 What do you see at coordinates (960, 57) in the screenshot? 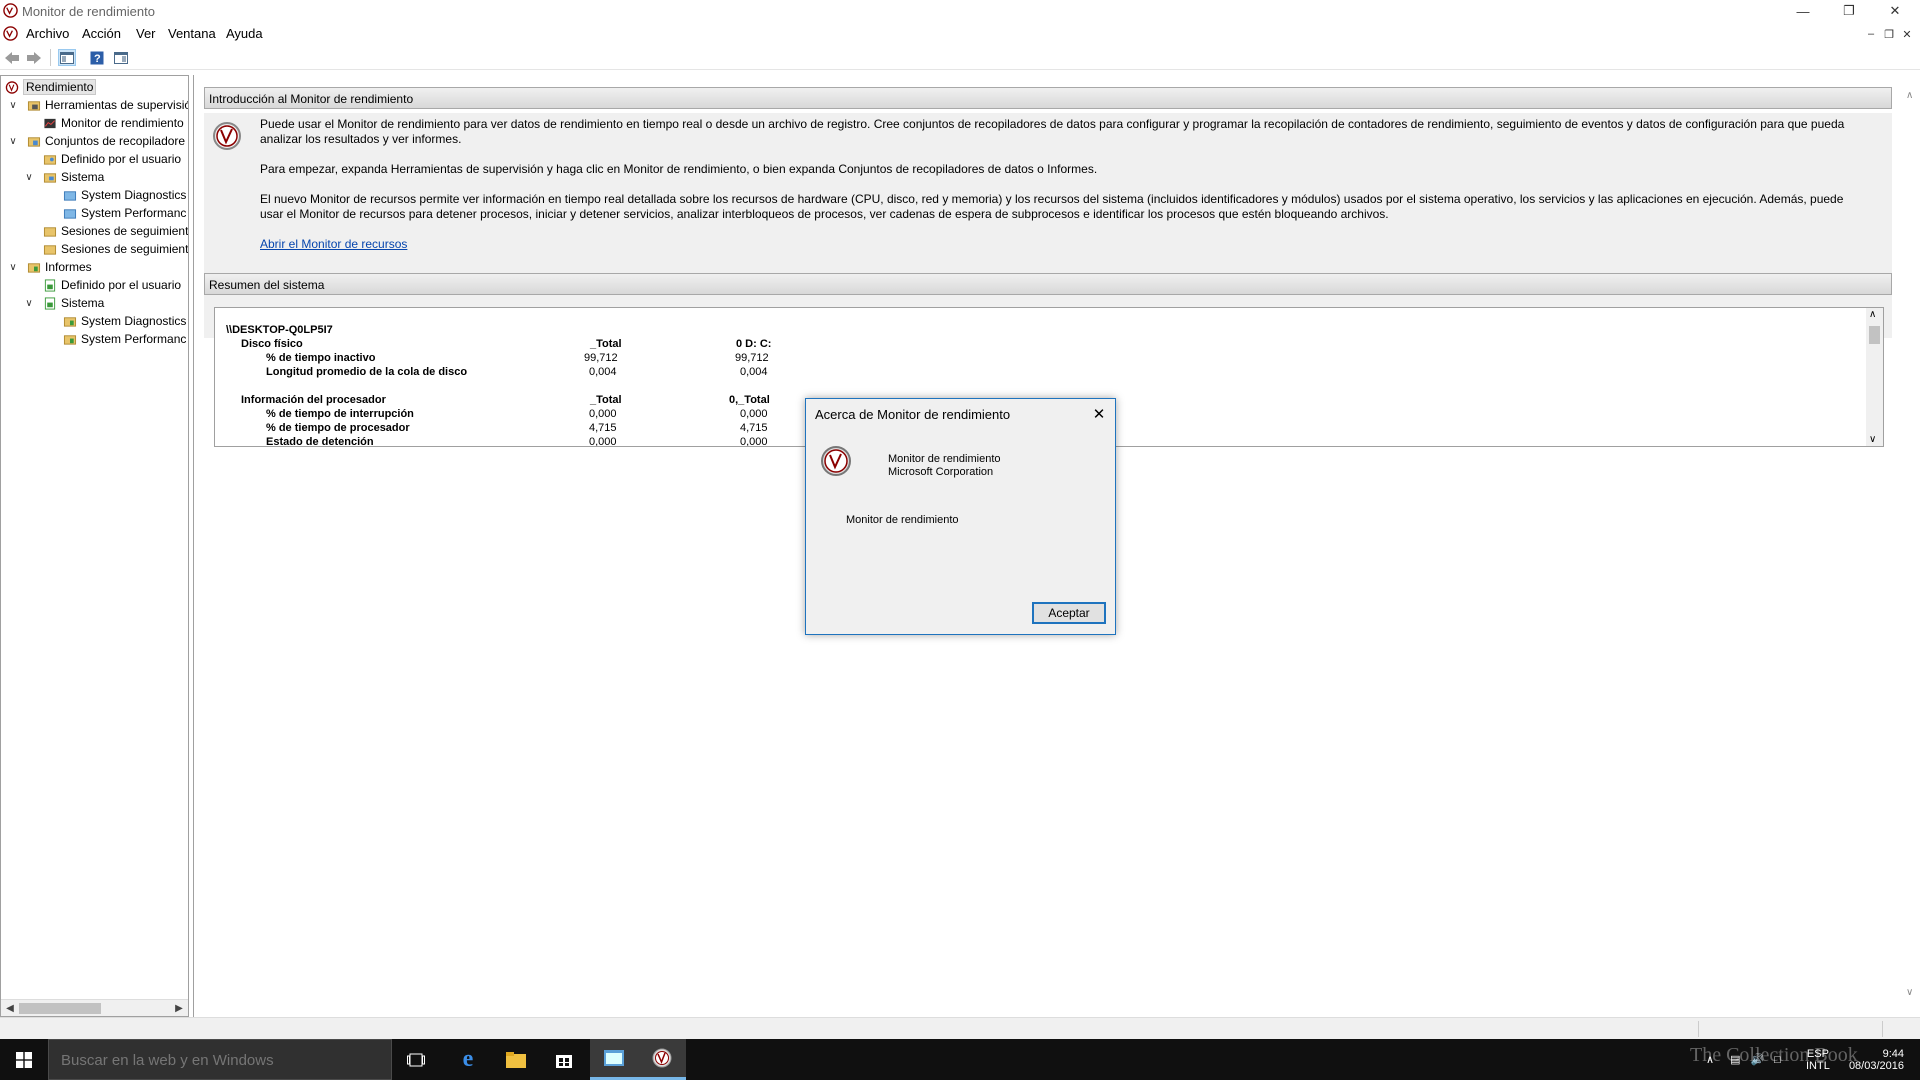
I see `toolbar: ?` at bounding box center [960, 57].